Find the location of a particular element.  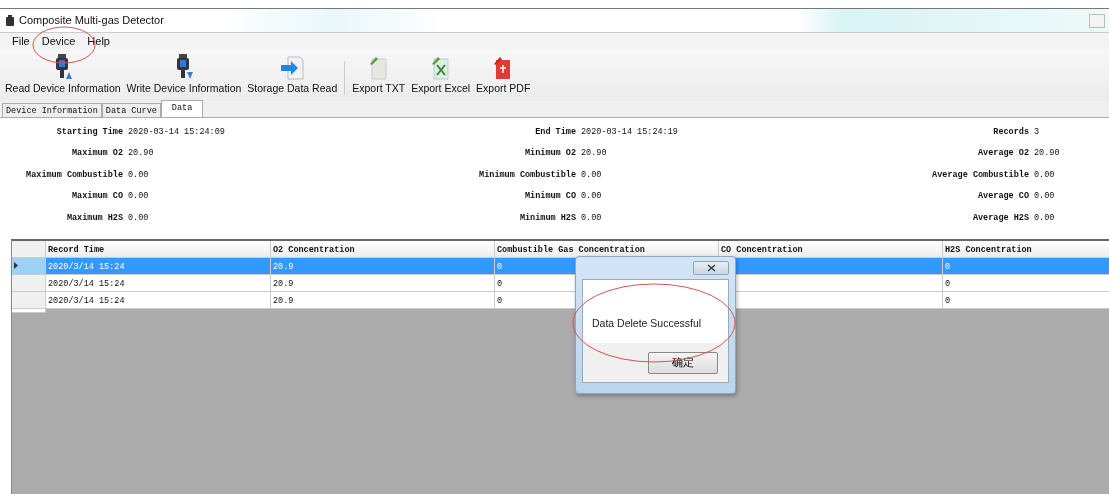

toolbar-button: Export Excel is located at coordinates (441, 76).